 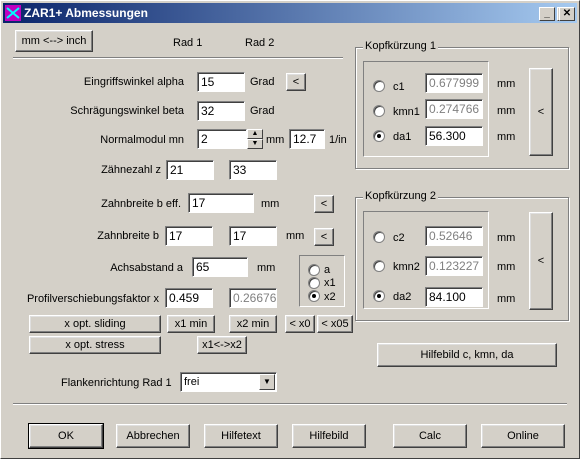 I want to click on flankenrichtung-value: frei, so click(x=192, y=382).